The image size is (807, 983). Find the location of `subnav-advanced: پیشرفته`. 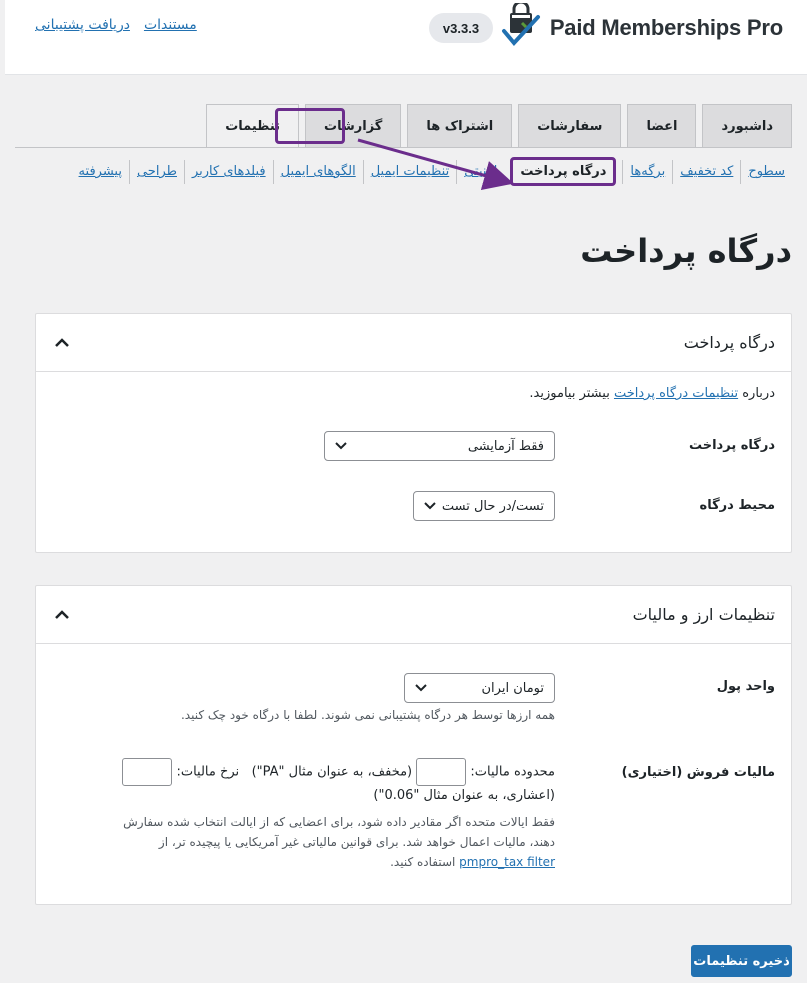

subnav-advanced: پیشرفته is located at coordinates (100, 171).